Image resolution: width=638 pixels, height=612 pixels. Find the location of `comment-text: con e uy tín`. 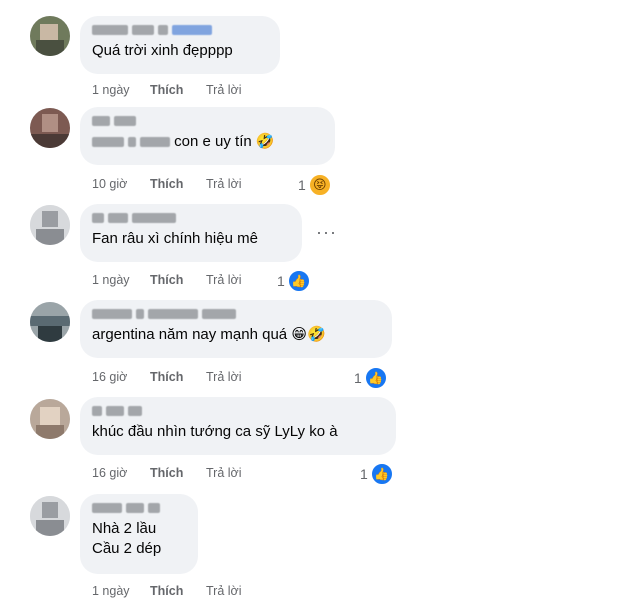

comment-text: con e uy tín is located at coordinates (213, 141).